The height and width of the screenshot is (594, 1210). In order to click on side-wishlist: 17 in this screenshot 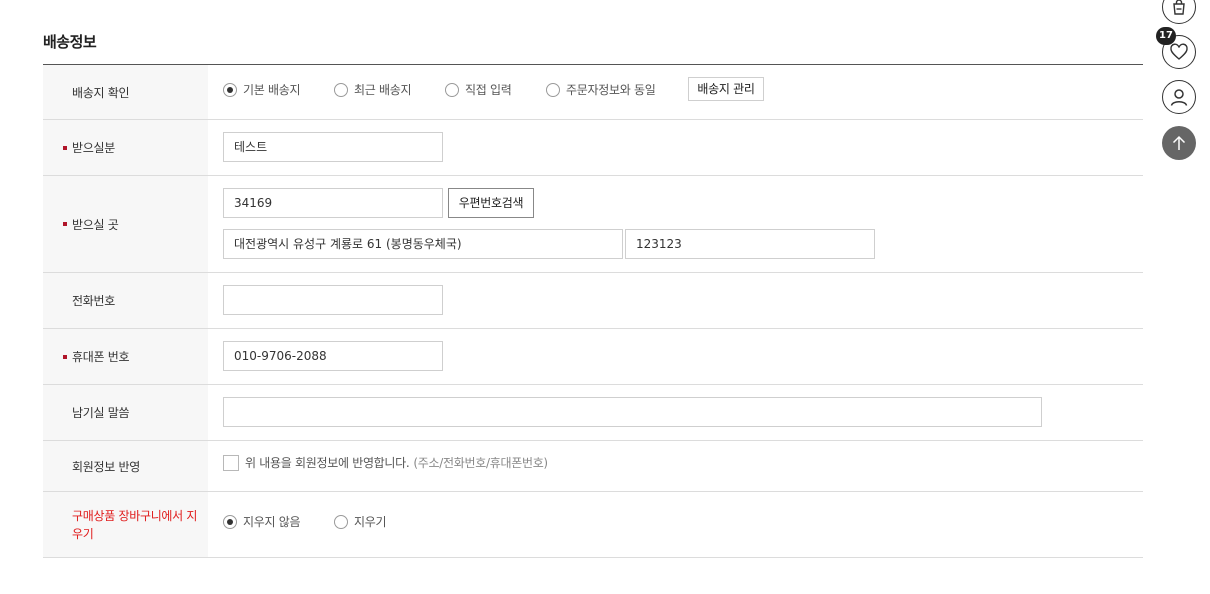, I will do `click(1177, 49)`.